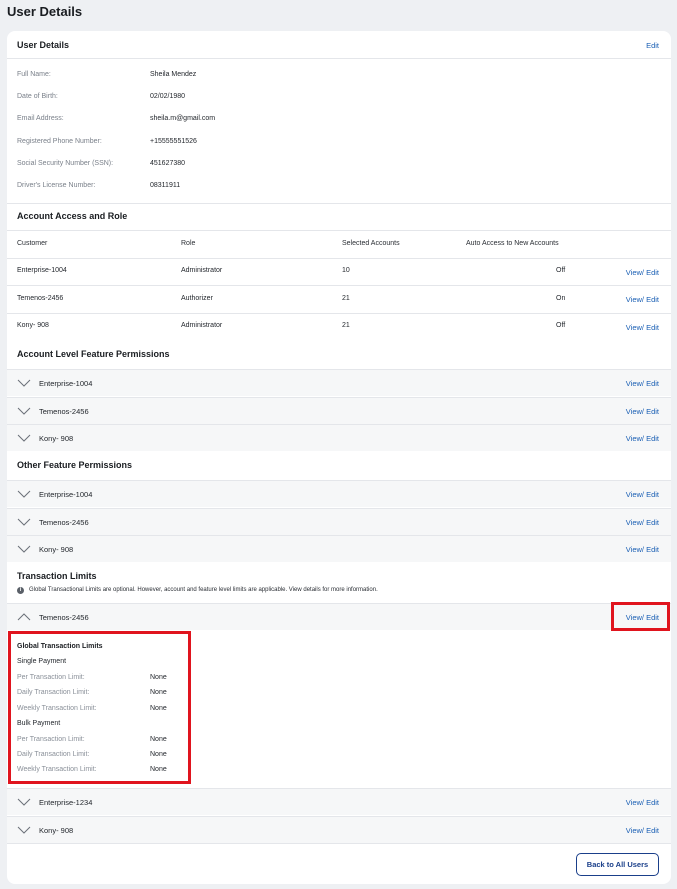 This screenshot has width=677, height=889. Describe the element at coordinates (339, 801) in the screenshot. I see `accordion-row: Enterprise-1234 View/ Edit` at that location.